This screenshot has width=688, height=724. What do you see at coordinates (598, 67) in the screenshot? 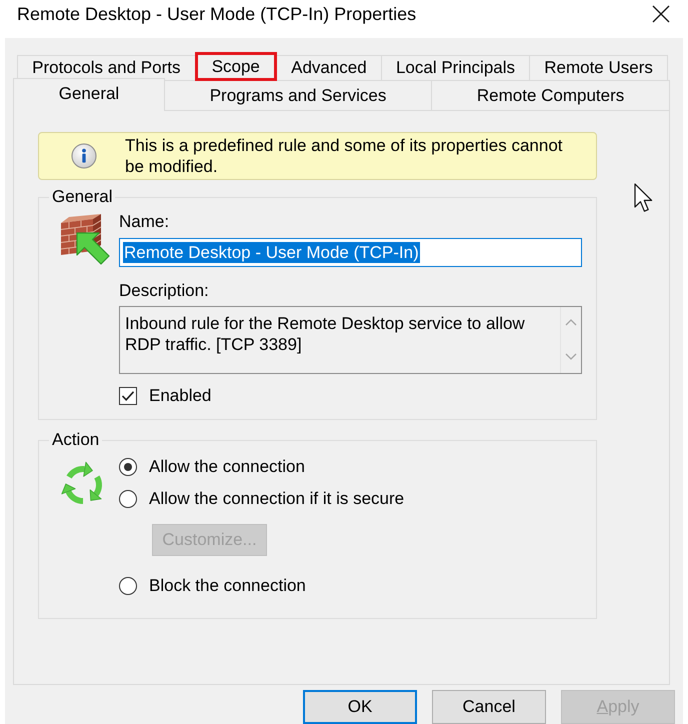
I see `tab: Remote Users` at bounding box center [598, 67].